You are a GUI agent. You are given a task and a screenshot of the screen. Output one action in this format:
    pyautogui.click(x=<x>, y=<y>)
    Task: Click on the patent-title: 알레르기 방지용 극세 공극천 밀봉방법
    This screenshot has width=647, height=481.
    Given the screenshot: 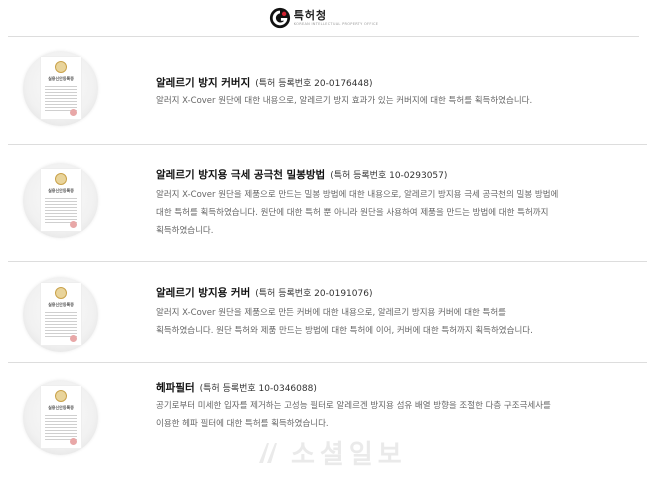 What is the action you would take?
    pyautogui.click(x=241, y=175)
    